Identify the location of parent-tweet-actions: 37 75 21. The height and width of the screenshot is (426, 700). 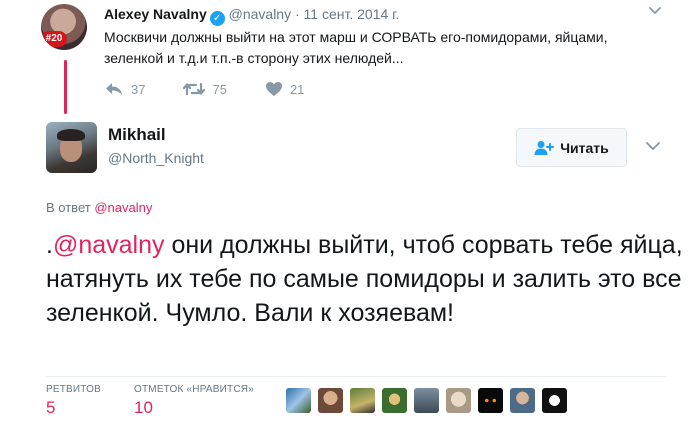
(223, 89).